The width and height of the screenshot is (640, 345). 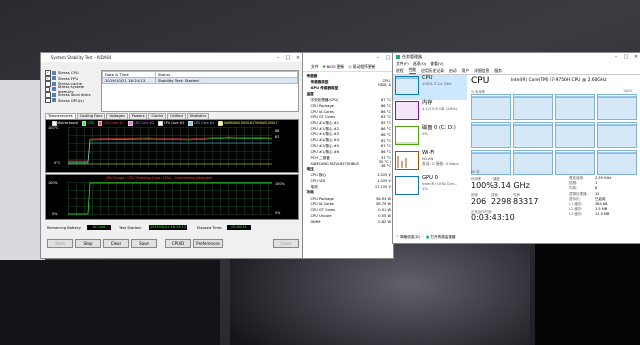 What do you see at coordinates (172, 57) in the screenshot?
I see `stability-titlebar: System Stability Test - AIDA64 – □ ×` at bounding box center [172, 57].